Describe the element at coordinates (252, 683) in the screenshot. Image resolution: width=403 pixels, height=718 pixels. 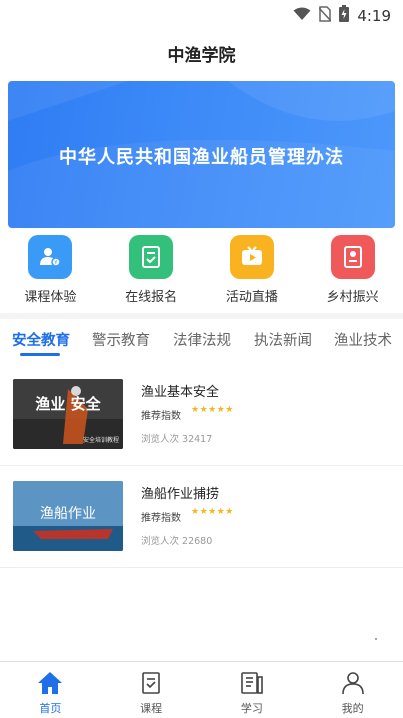
I see `study-icon` at that location.